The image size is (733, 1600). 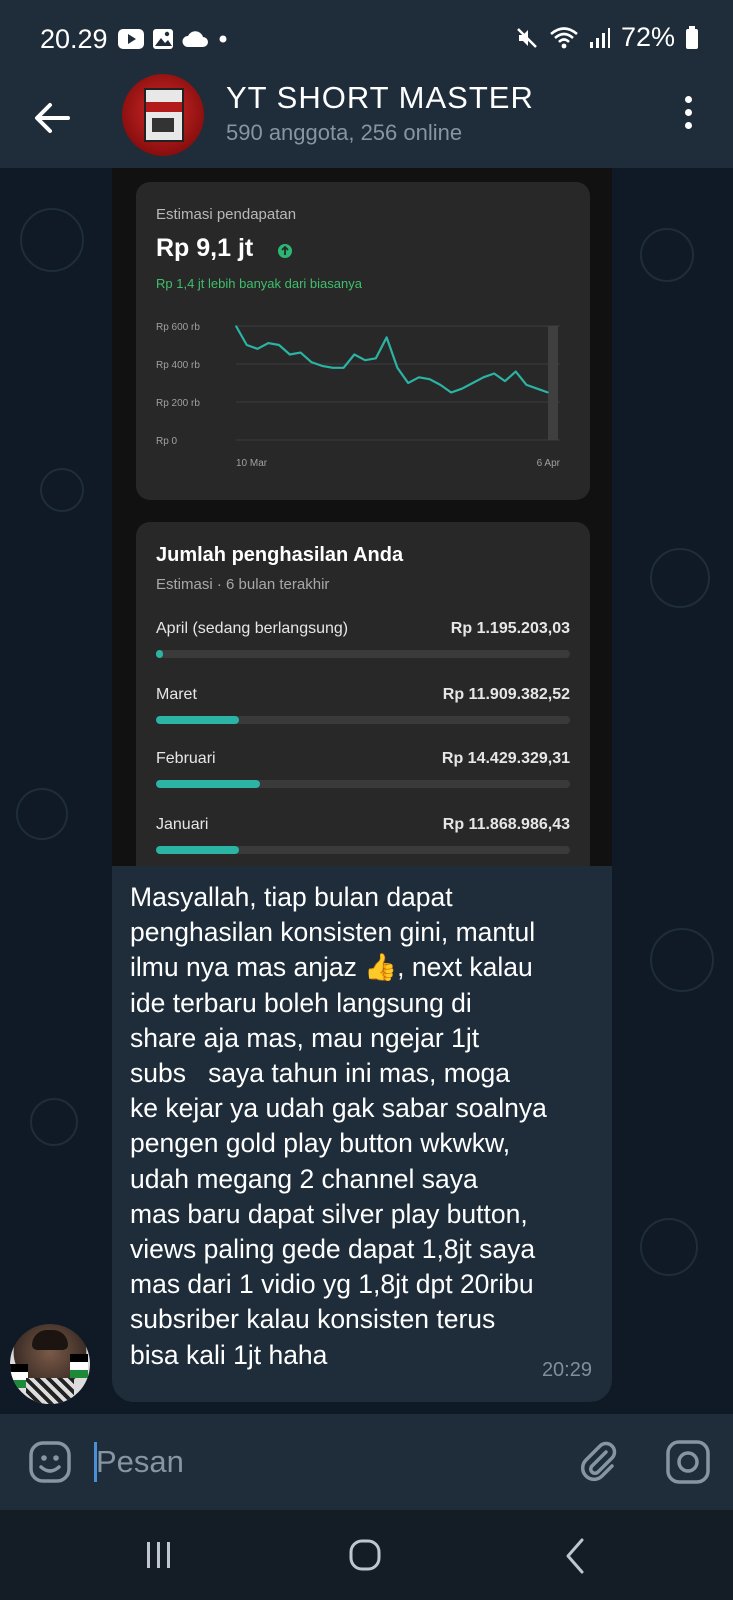 I want to click on back-icon, so click(x=575, y=1556).